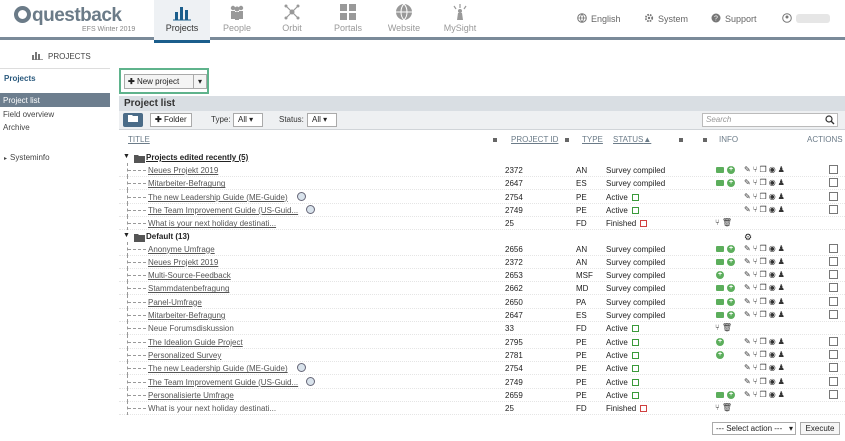 The image size is (845, 441). Describe the element at coordinates (55, 126) in the screenshot. I see `sidebar-item-archive: Archive` at that location.